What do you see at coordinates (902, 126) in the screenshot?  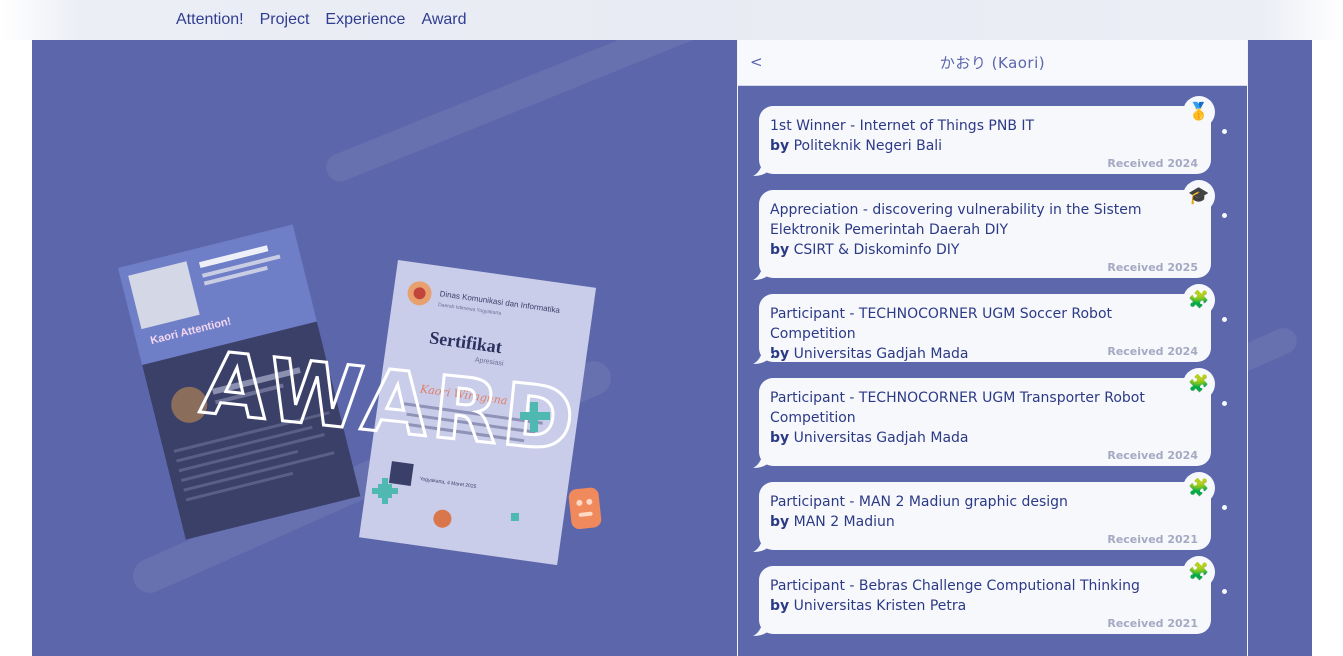 I see `award-title: 1st Winner - Internet of Things PNB IT` at bounding box center [902, 126].